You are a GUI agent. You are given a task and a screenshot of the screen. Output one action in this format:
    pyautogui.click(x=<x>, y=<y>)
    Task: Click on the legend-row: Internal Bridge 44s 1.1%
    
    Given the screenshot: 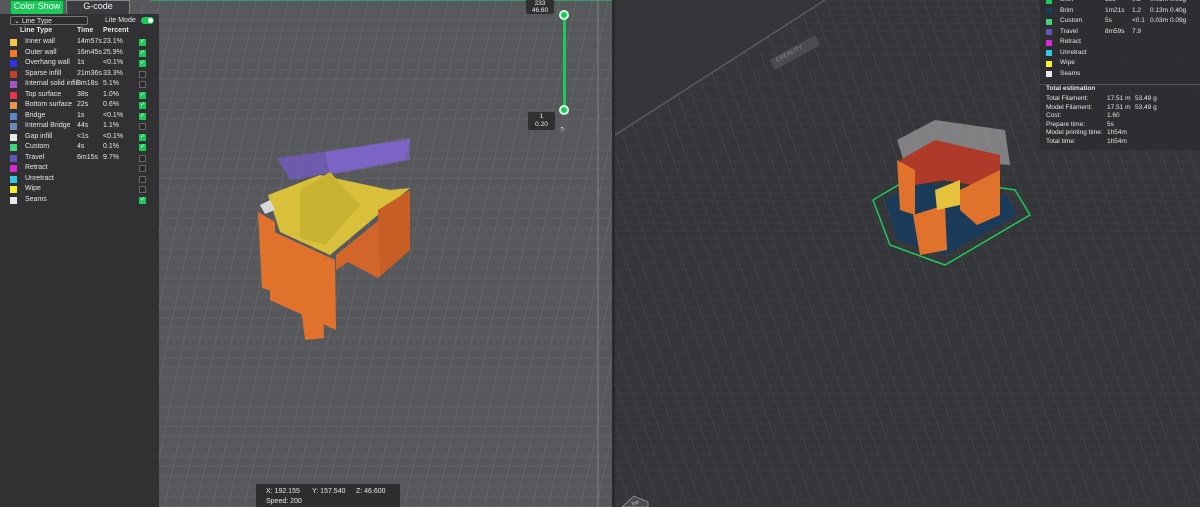 What is the action you would take?
    pyautogui.click(x=85, y=126)
    